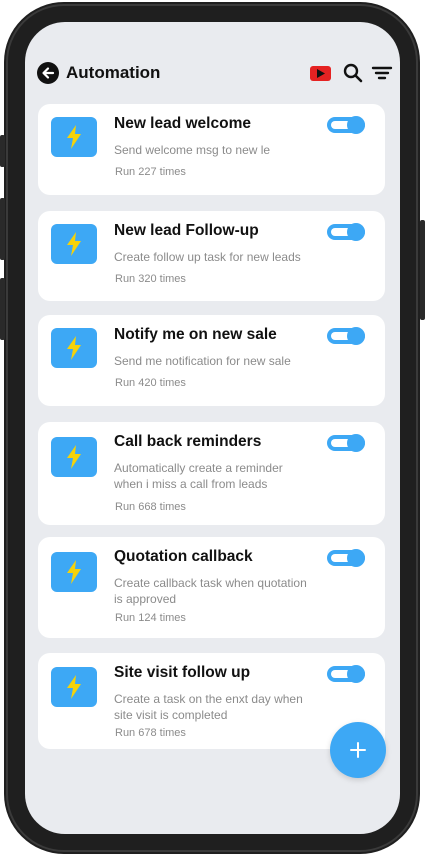  I want to click on plus-icon, so click(358, 750).